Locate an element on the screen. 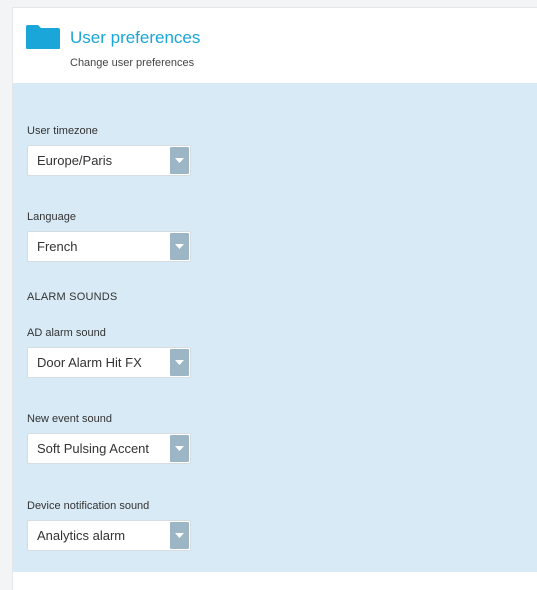  device-notification-select: Analytics alarm is located at coordinates (109, 535).